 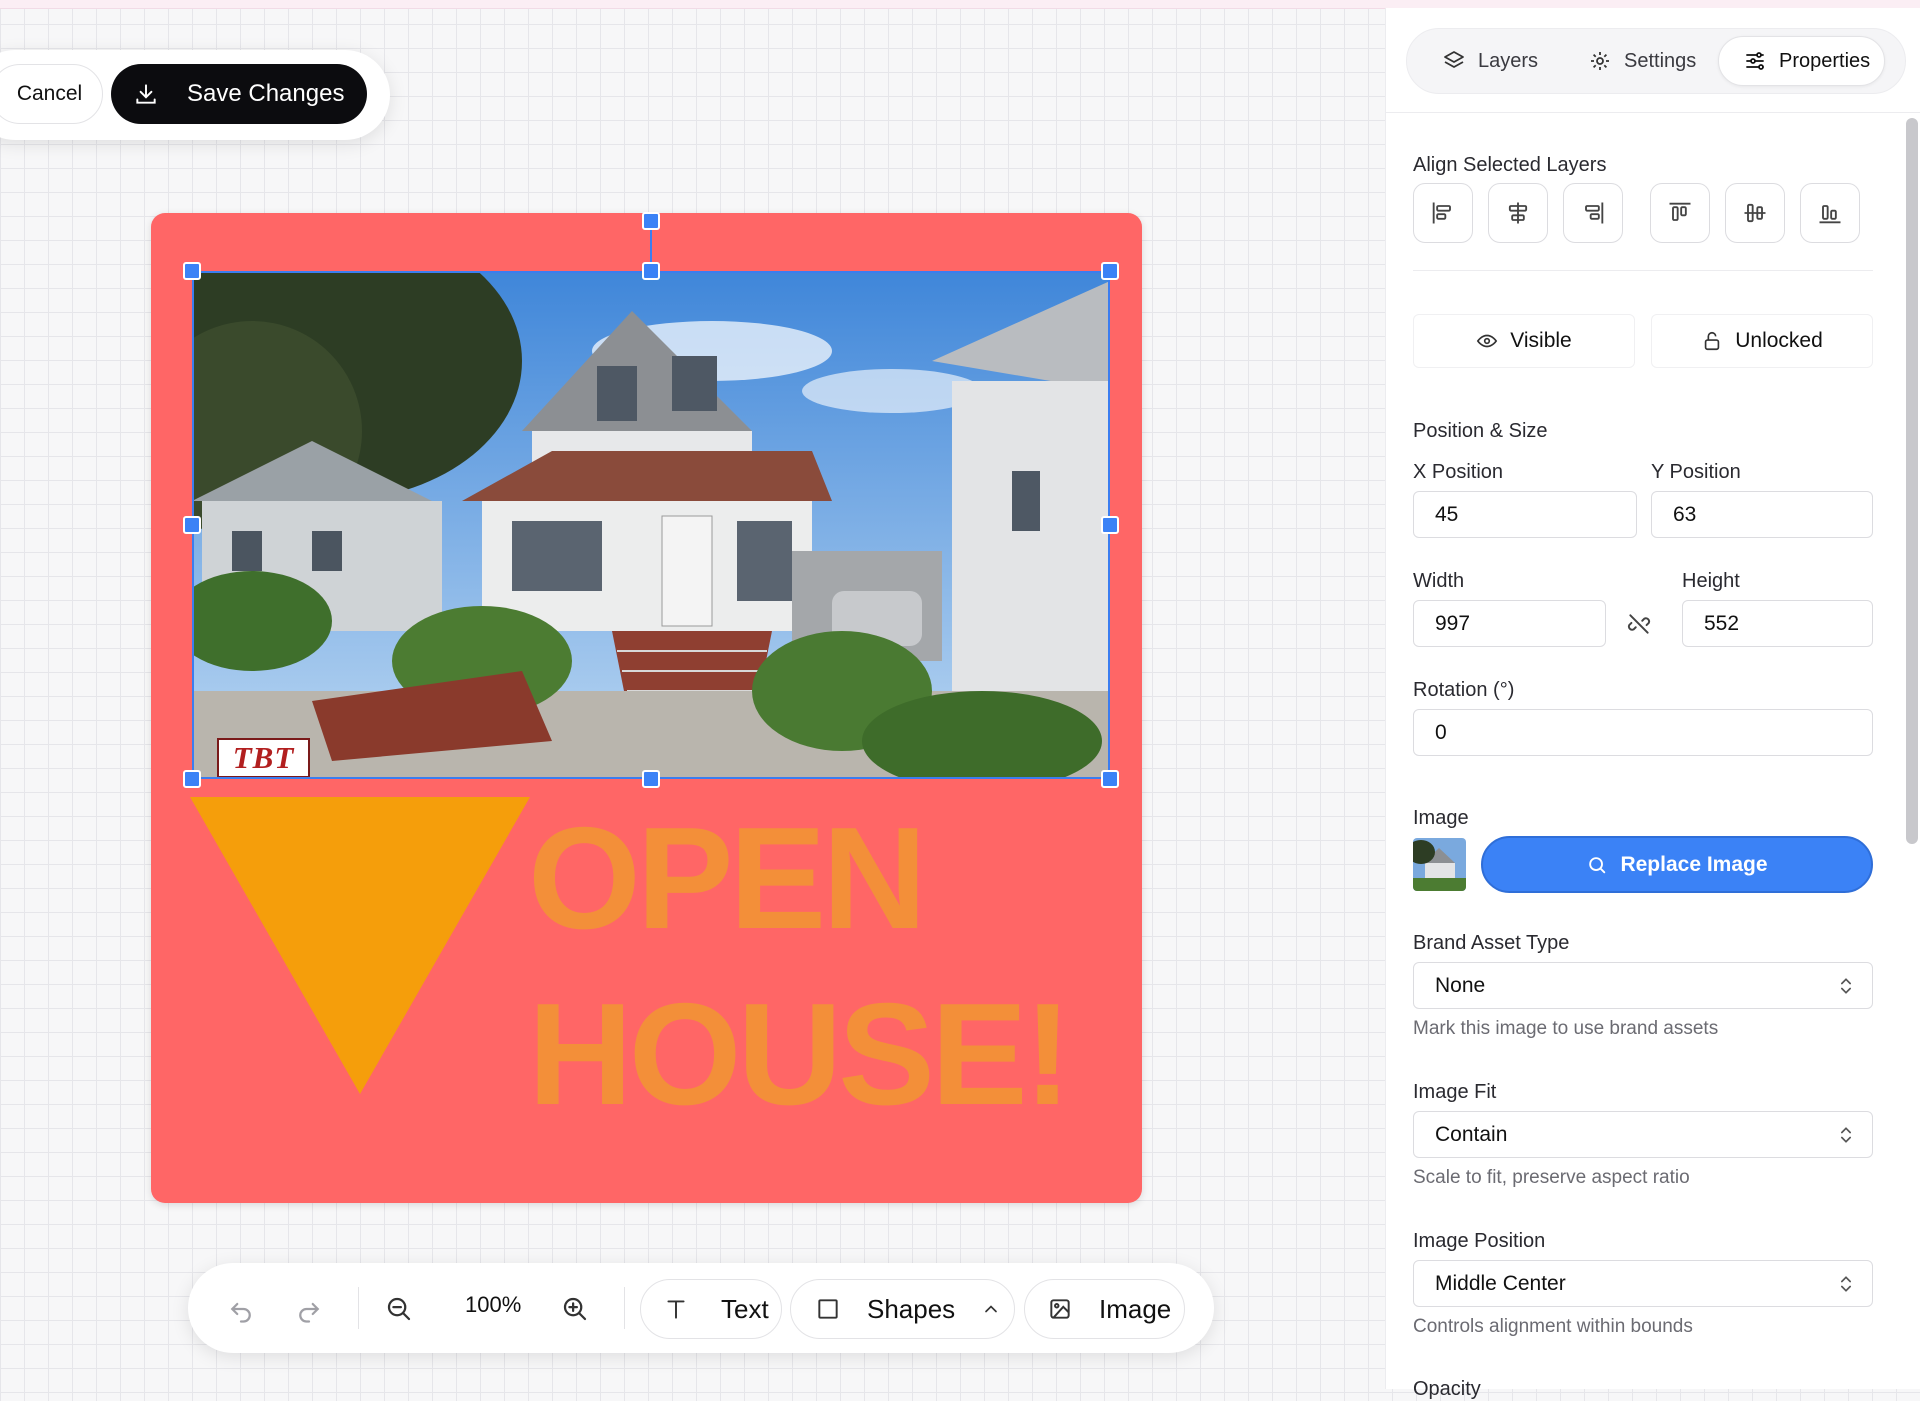 I want to click on rotation-label: Rotation (°), so click(x=1464, y=690).